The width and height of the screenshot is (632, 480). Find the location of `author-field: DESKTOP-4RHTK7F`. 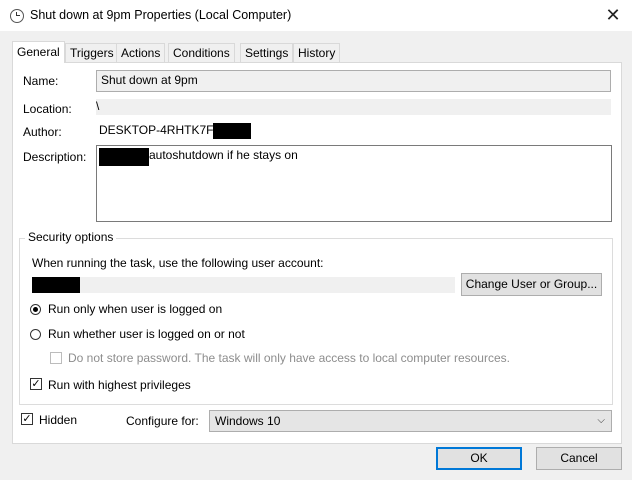

author-field: DESKTOP-4RHTK7F is located at coordinates (175, 131).